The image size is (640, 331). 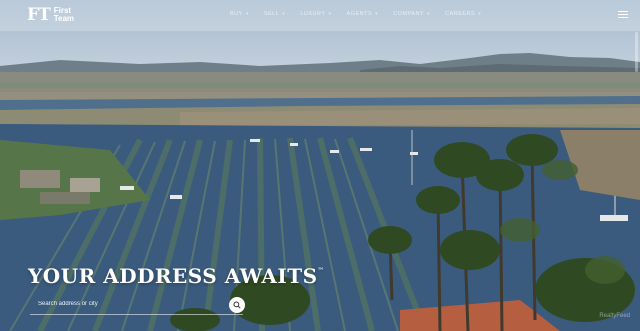 What do you see at coordinates (636, 180) in the screenshot?
I see `page-scrollbar` at bounding box center [636, 180].